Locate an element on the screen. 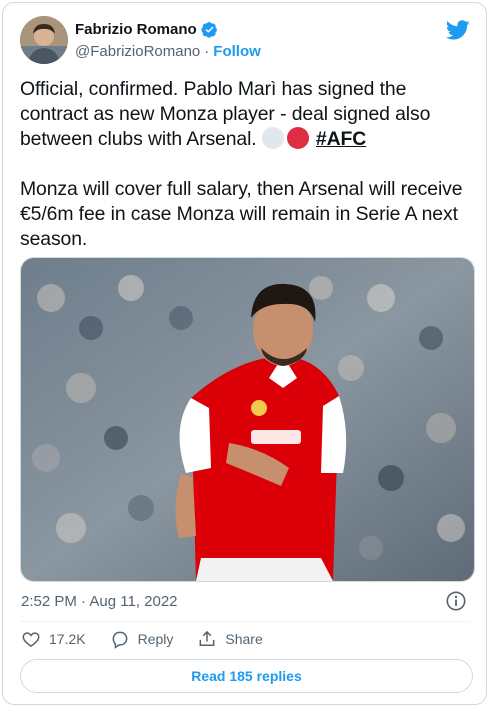 Image resolution: width=491 pixels, height=709 pixels. read-replies-button: Read 185 replies is located at coordinates (246, 676).